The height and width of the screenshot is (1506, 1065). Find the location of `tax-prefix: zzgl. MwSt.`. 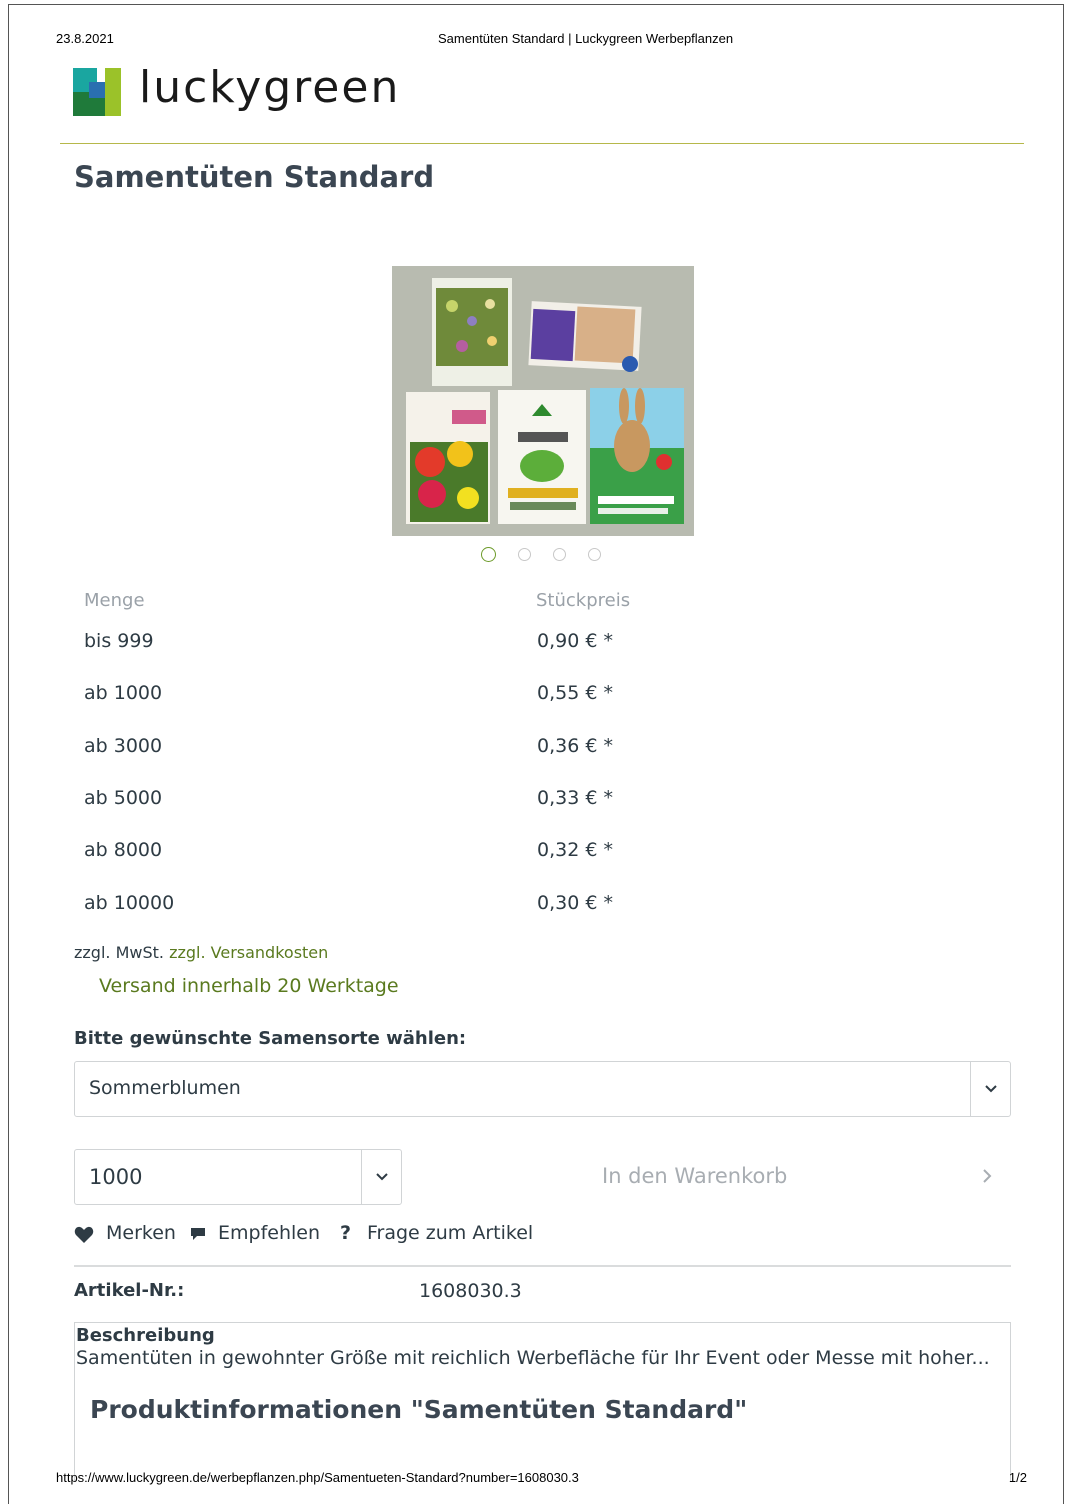

tax-prefix: zzgl. MwSt. is located at coordinates (119, 952).